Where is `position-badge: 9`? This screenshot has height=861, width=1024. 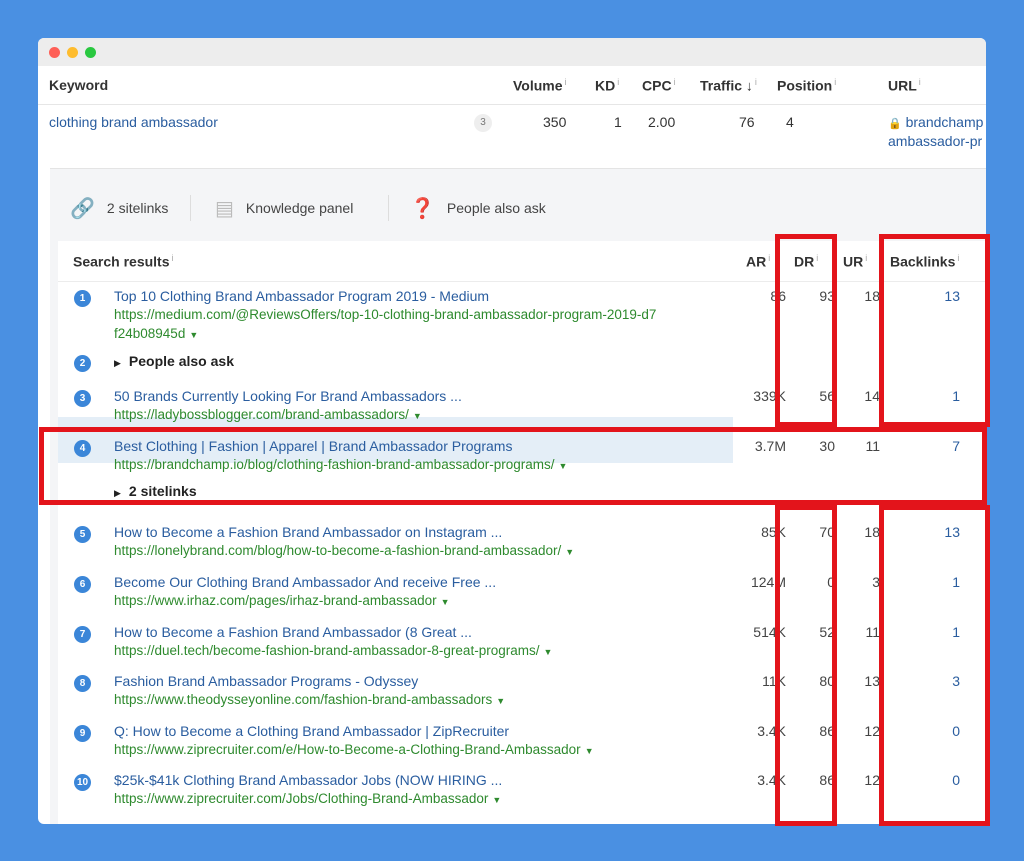
position-badge: 9 is located at coordinates (82, 733).